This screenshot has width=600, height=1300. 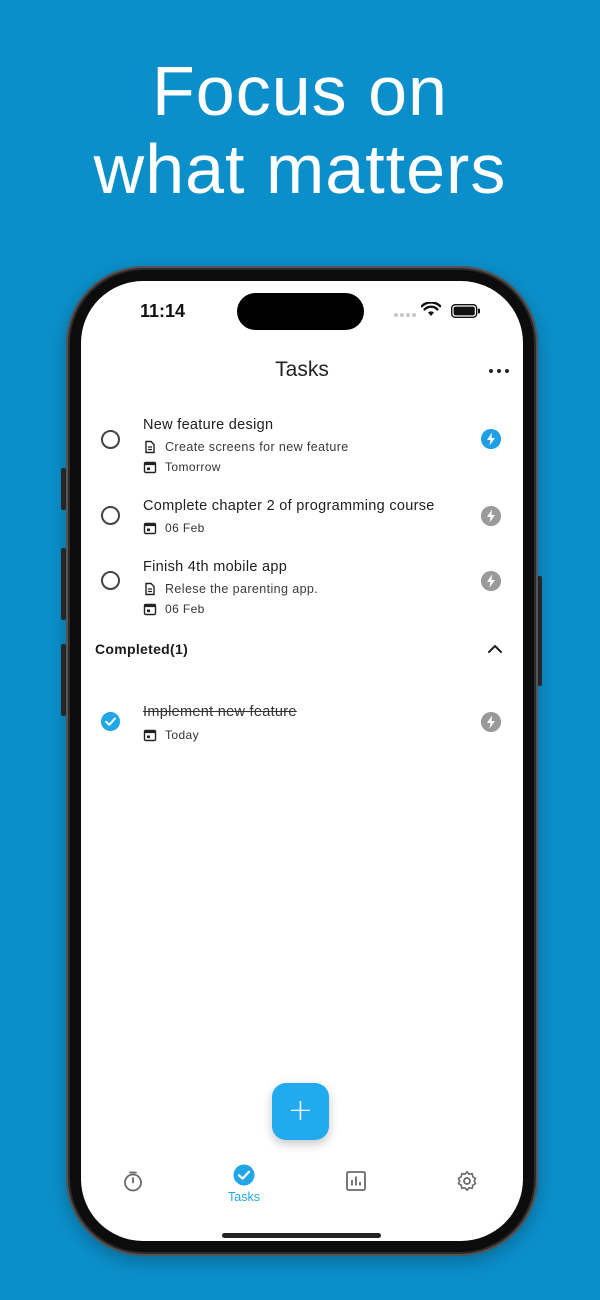 What do you see at coordinates (244, 1197) in the screenshot?
I see `nav-label-tasks: Tasks` at bounding box center [244, 1197].